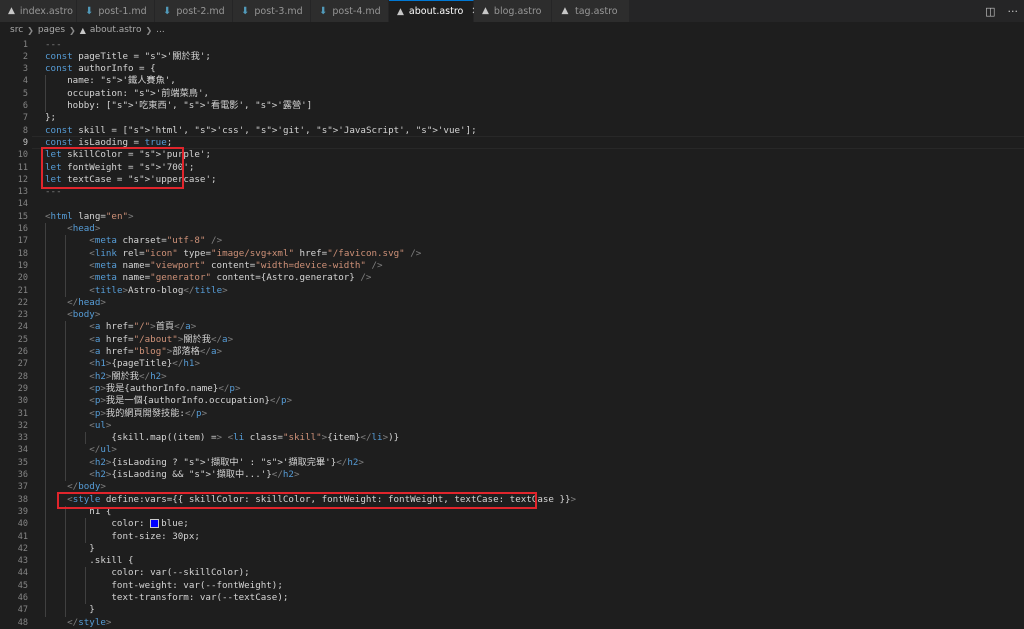  What do you see at coordinates (22, 364) in the screenshot?
I see `line-number: 27` at bounding box center [22, 364].